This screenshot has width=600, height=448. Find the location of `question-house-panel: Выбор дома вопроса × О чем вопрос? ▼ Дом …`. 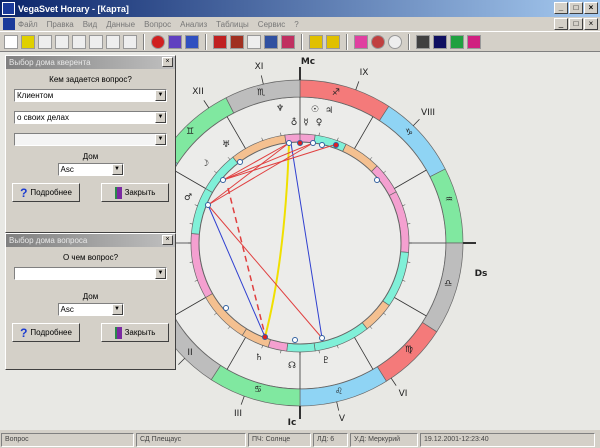

question-house-panel: Выбор дома вопроса × О чем вопрос? ▼ Дом … is located at coordinates (90, 301).